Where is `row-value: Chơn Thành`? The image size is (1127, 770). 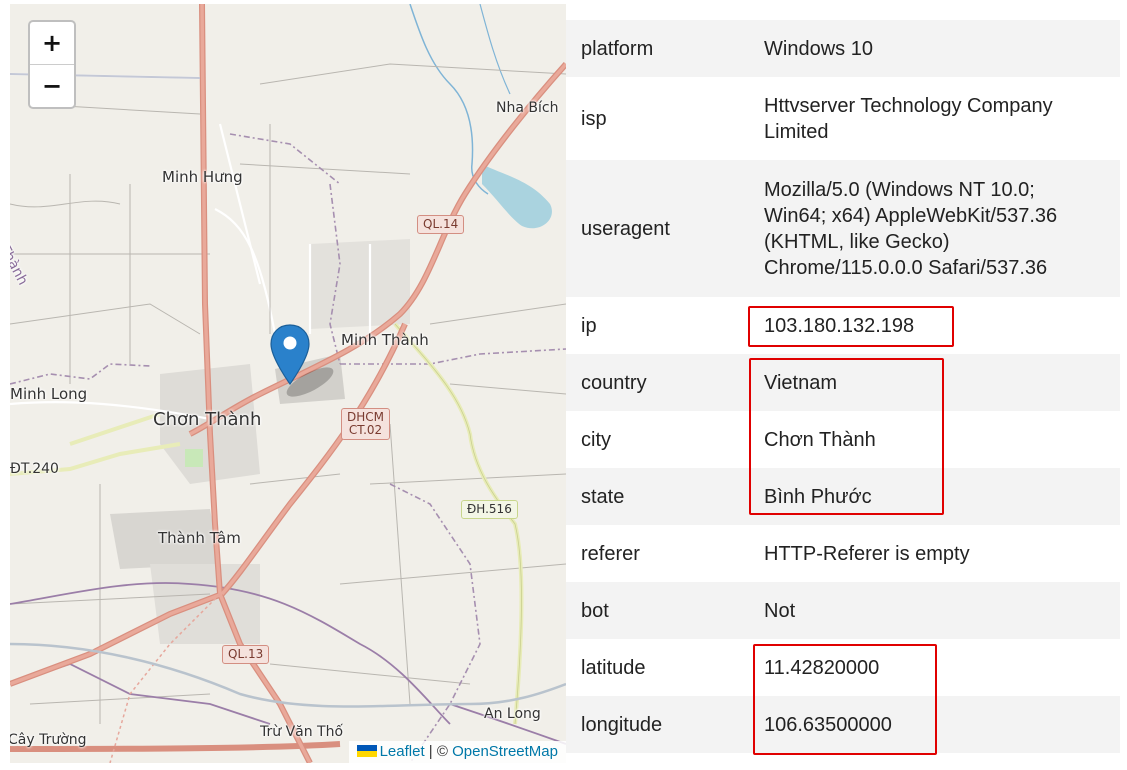
row-value: Chơn Thành is located at coordinates (937, 439).